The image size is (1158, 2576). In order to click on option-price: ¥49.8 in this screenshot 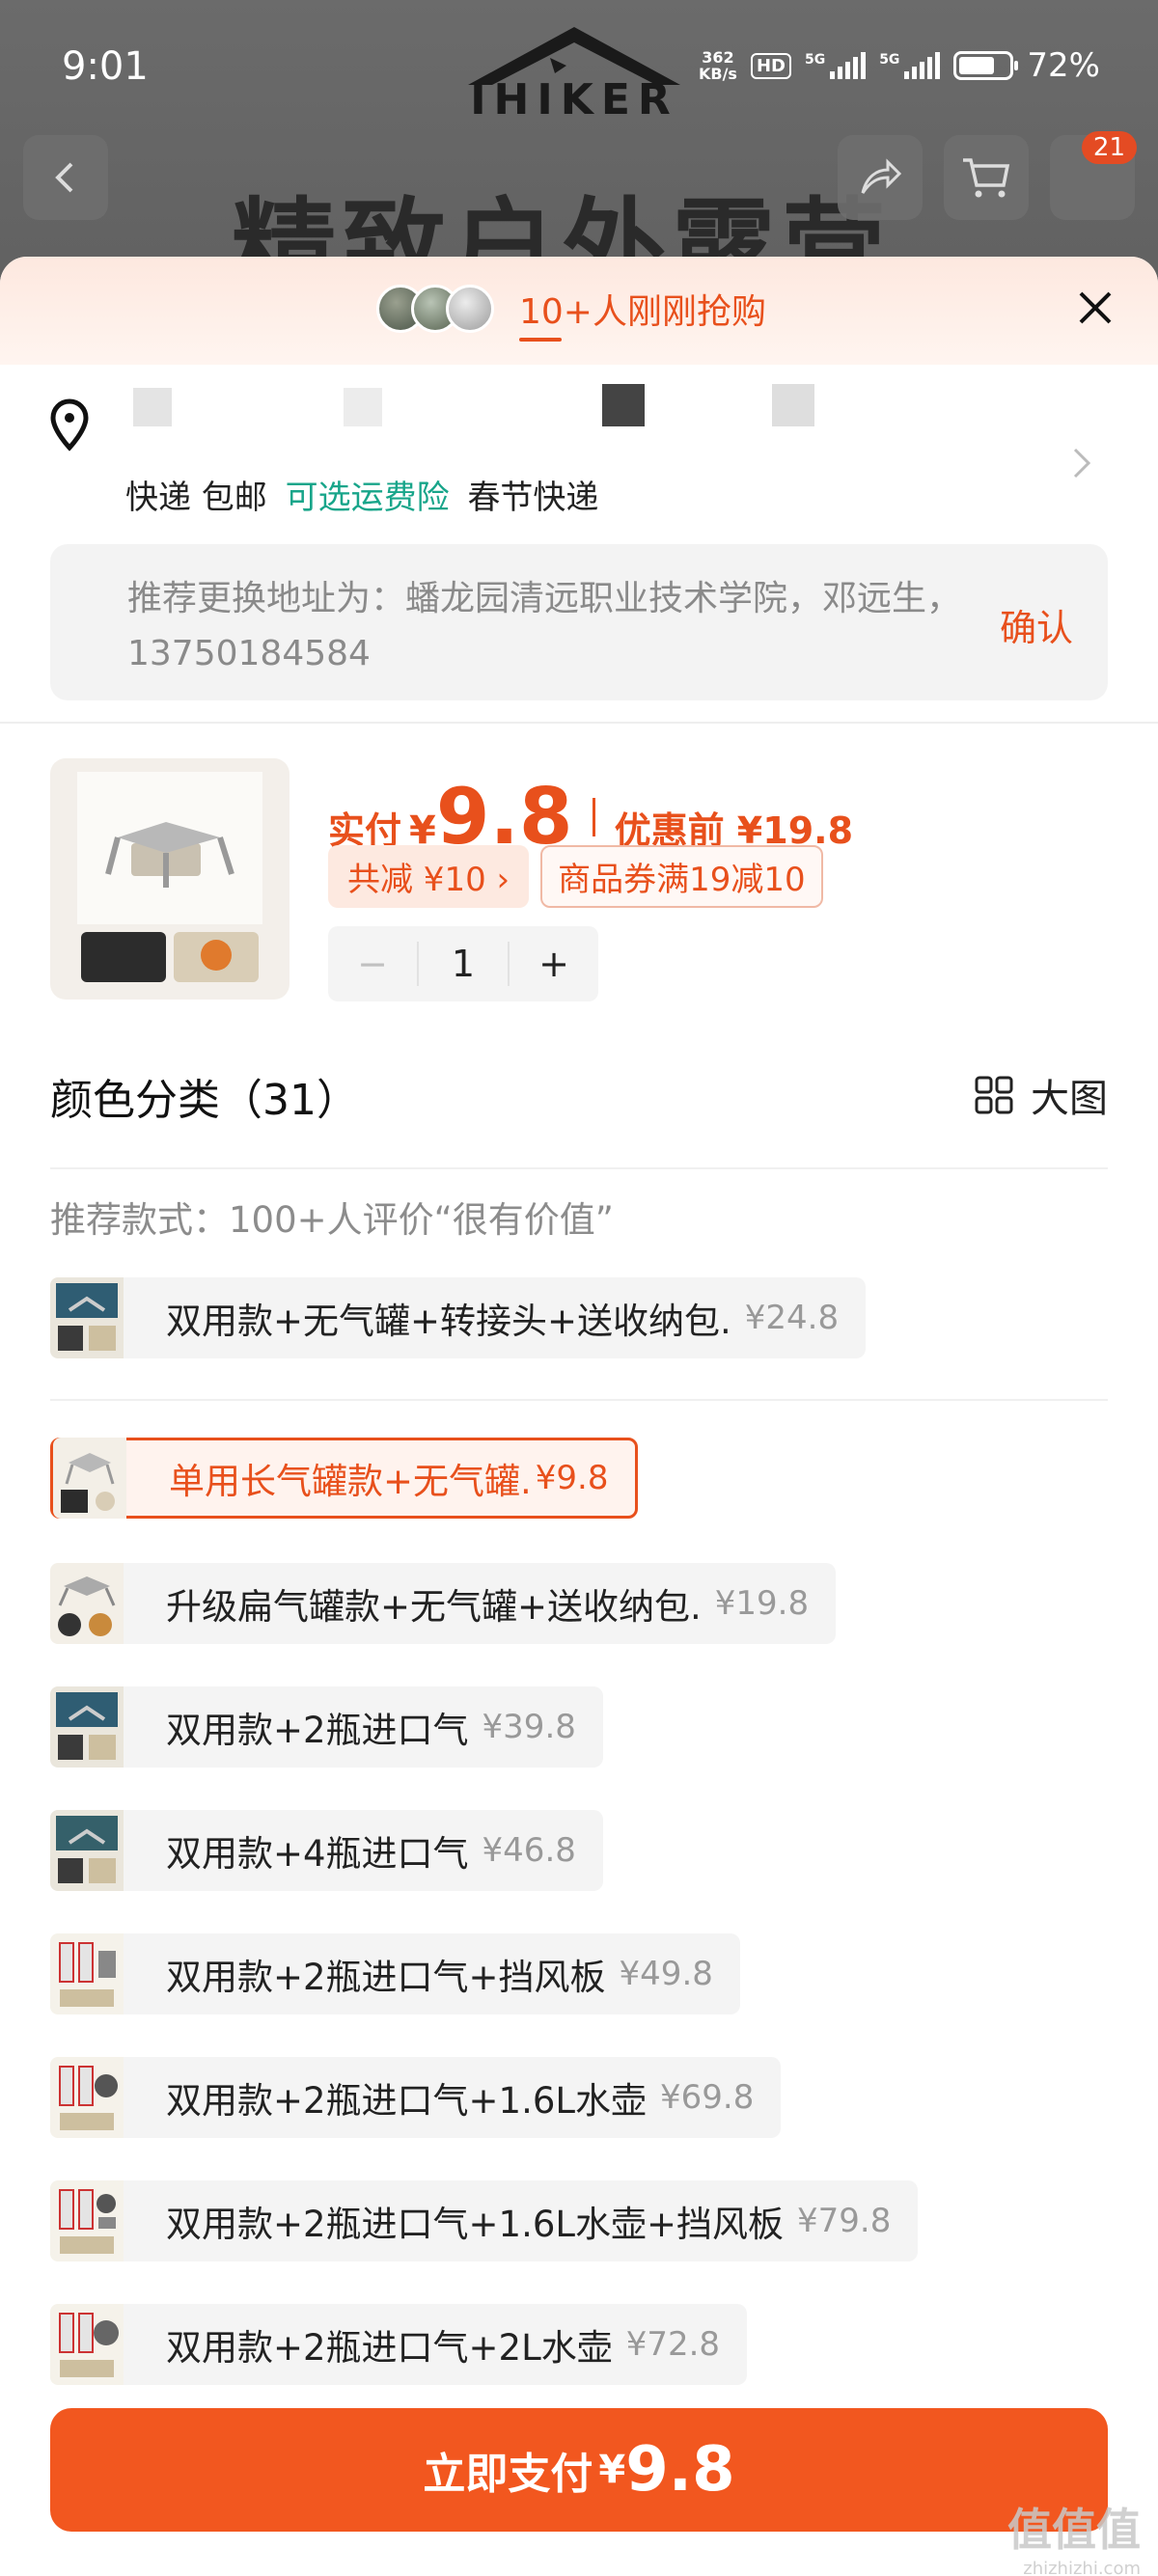, I will do `click(666, 1974)`.